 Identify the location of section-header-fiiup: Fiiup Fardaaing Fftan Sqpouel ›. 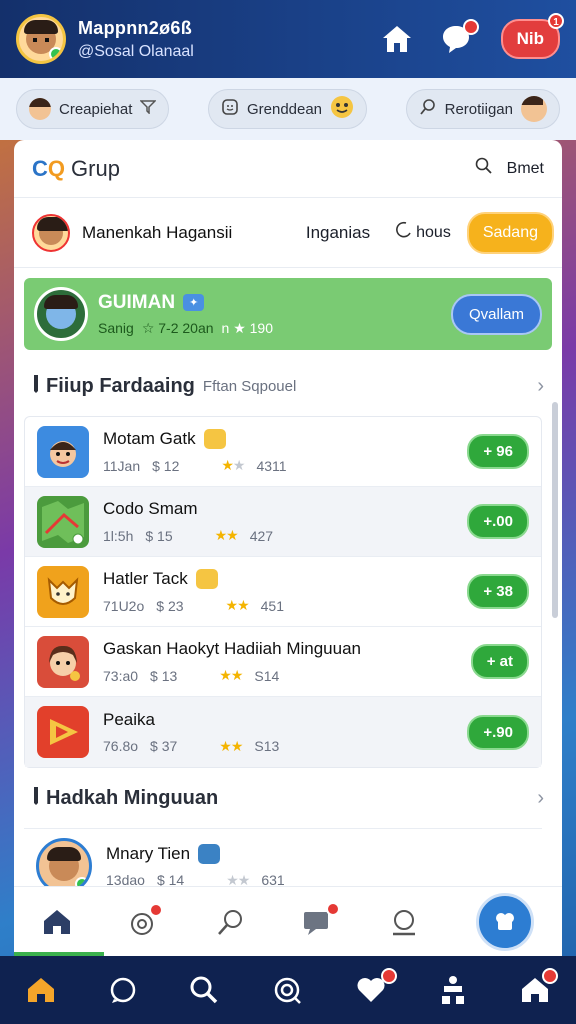
(288, 386).